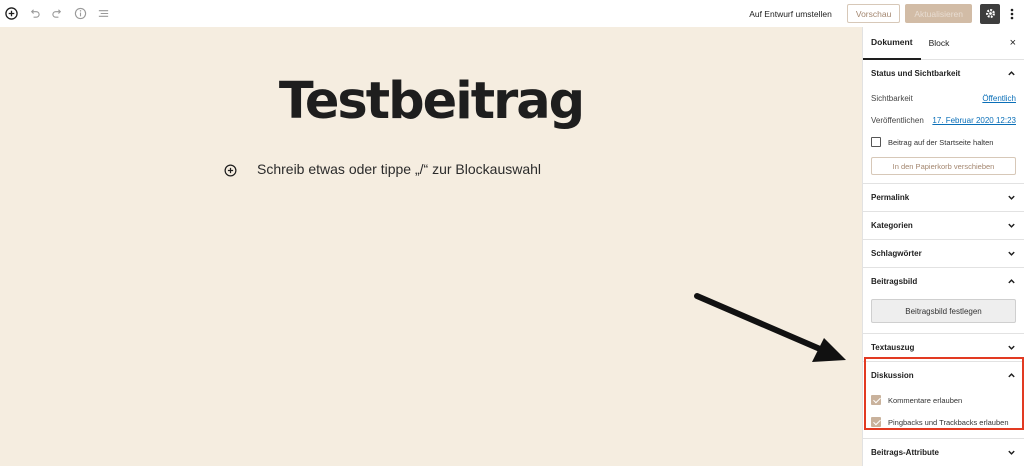  I want to click on close-icon: ×, so click(1013, 43).